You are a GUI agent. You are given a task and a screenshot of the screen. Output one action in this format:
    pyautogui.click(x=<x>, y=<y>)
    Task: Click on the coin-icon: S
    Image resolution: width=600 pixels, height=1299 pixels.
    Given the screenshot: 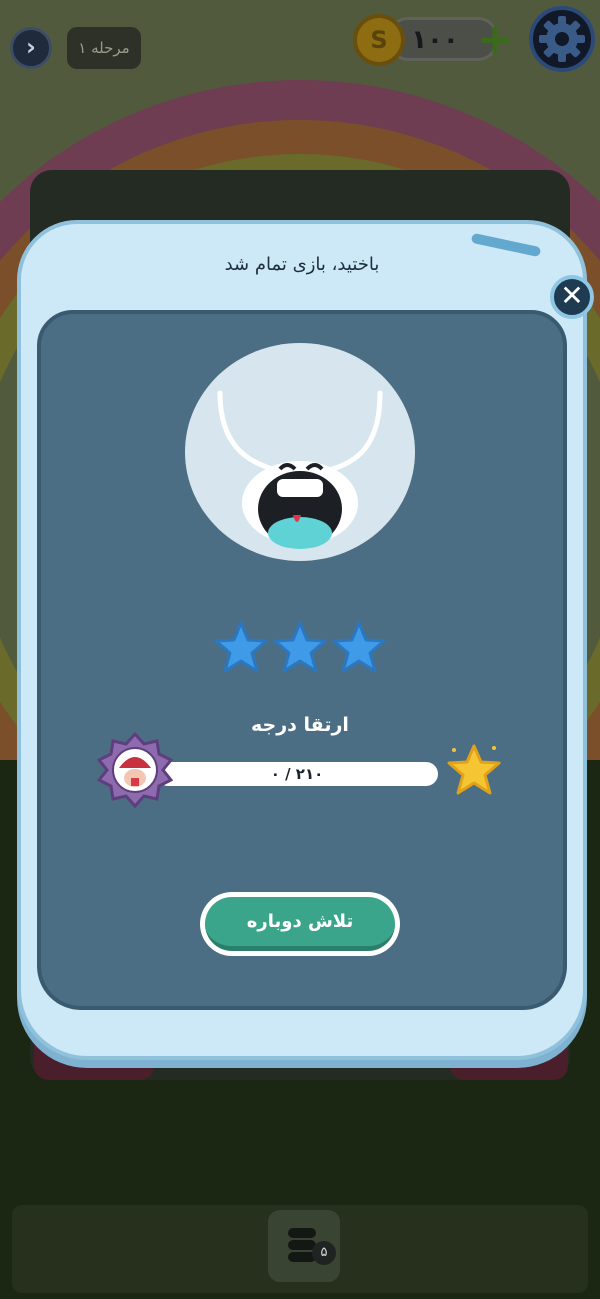 What is the action you would take?
    pyautogui.click(x=379, y=40)
    